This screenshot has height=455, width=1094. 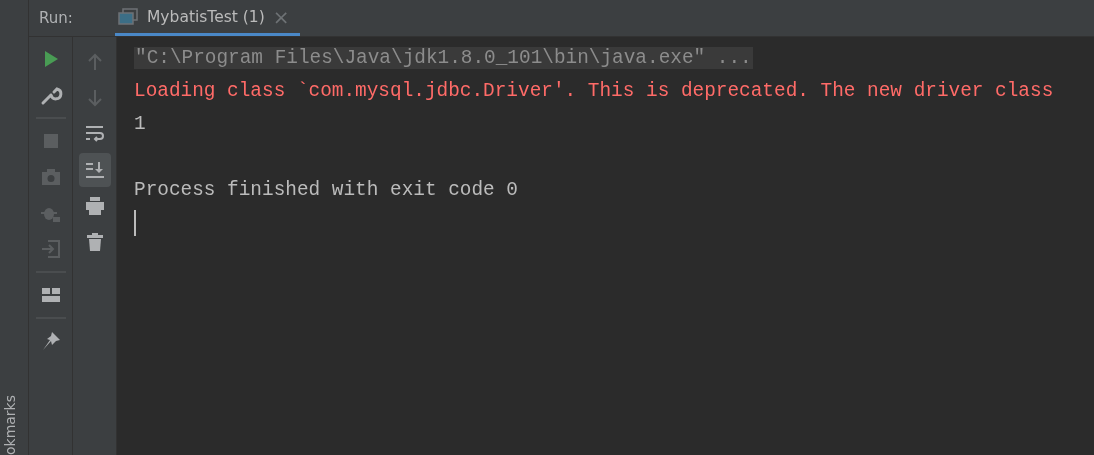 I want to click on error-message: Loading class `com.mysql.jdbc.Driver'. This is deprecated. The new driver class, so click(x=594, y=90).